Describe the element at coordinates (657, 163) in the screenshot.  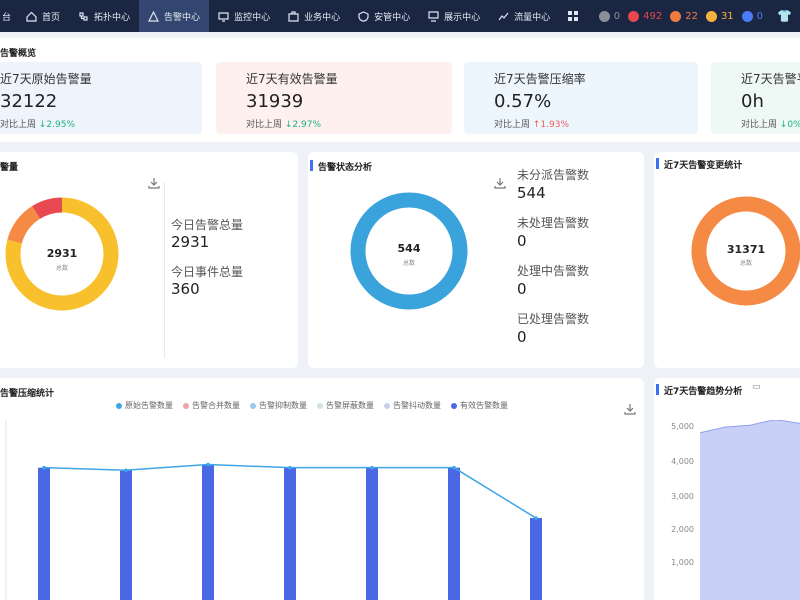
I see `title-accent` at that location.